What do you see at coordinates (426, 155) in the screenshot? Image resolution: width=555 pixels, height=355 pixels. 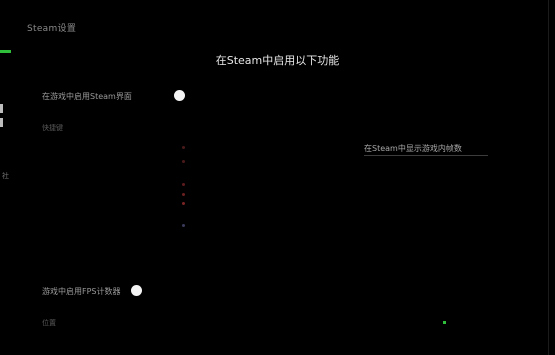 I see `link-underline` at bounding box center [426, 155].